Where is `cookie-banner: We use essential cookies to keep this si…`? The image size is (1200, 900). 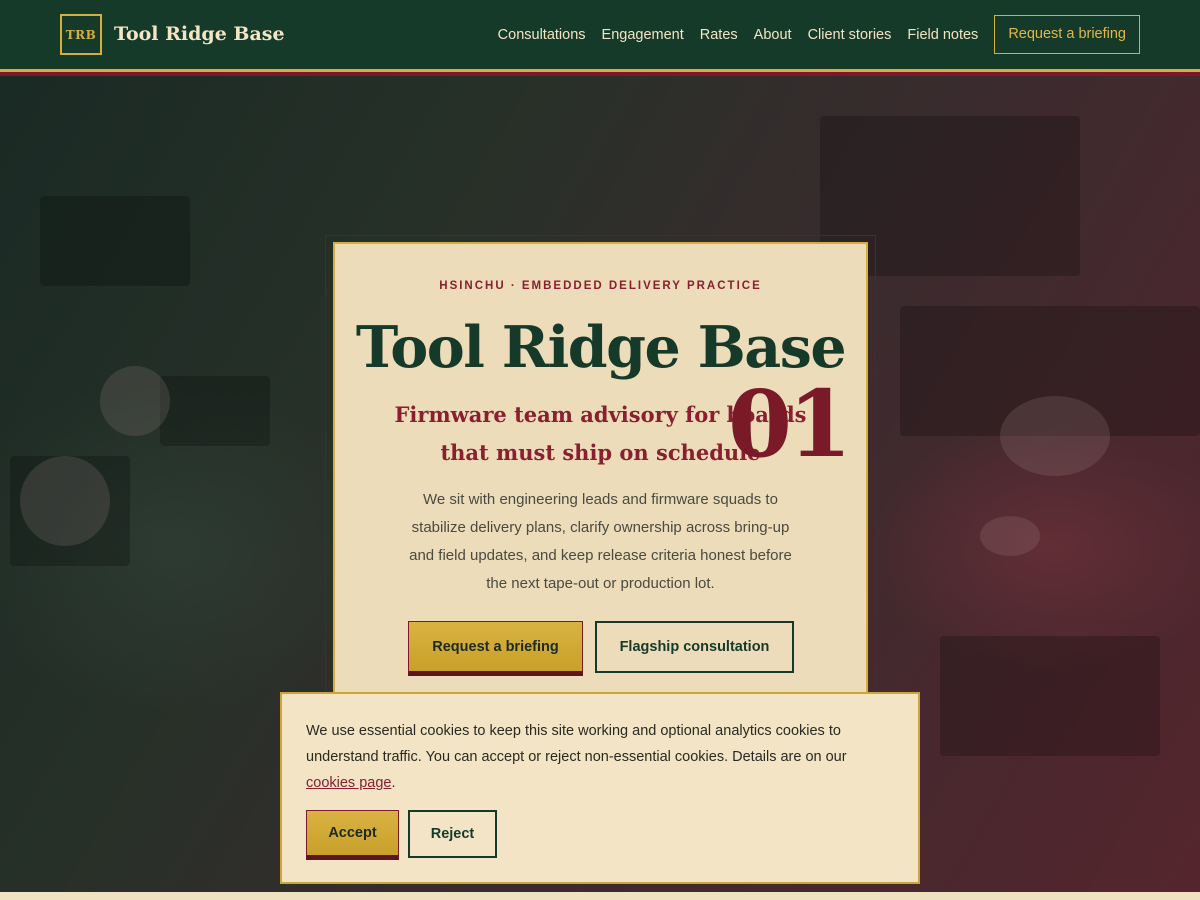 cookie-banner: We use essential cookies to keep this si… is located at coordinates (600, 788).